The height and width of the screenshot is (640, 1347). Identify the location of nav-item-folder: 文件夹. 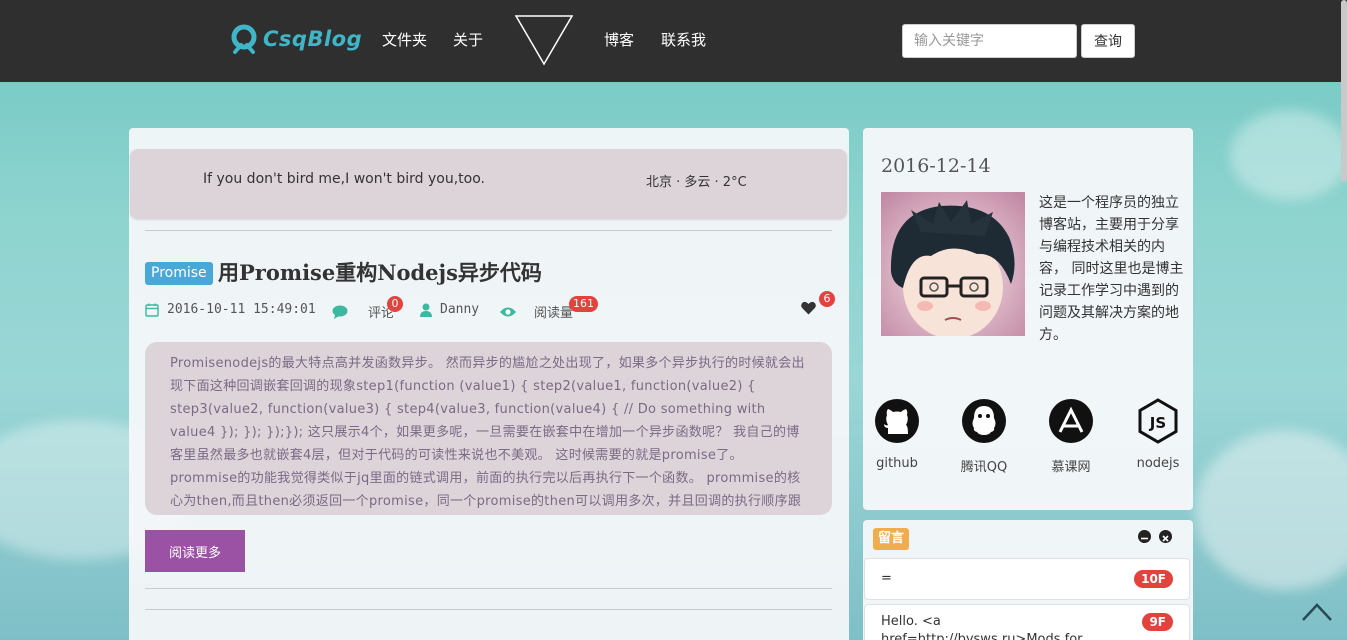
(404, 39).